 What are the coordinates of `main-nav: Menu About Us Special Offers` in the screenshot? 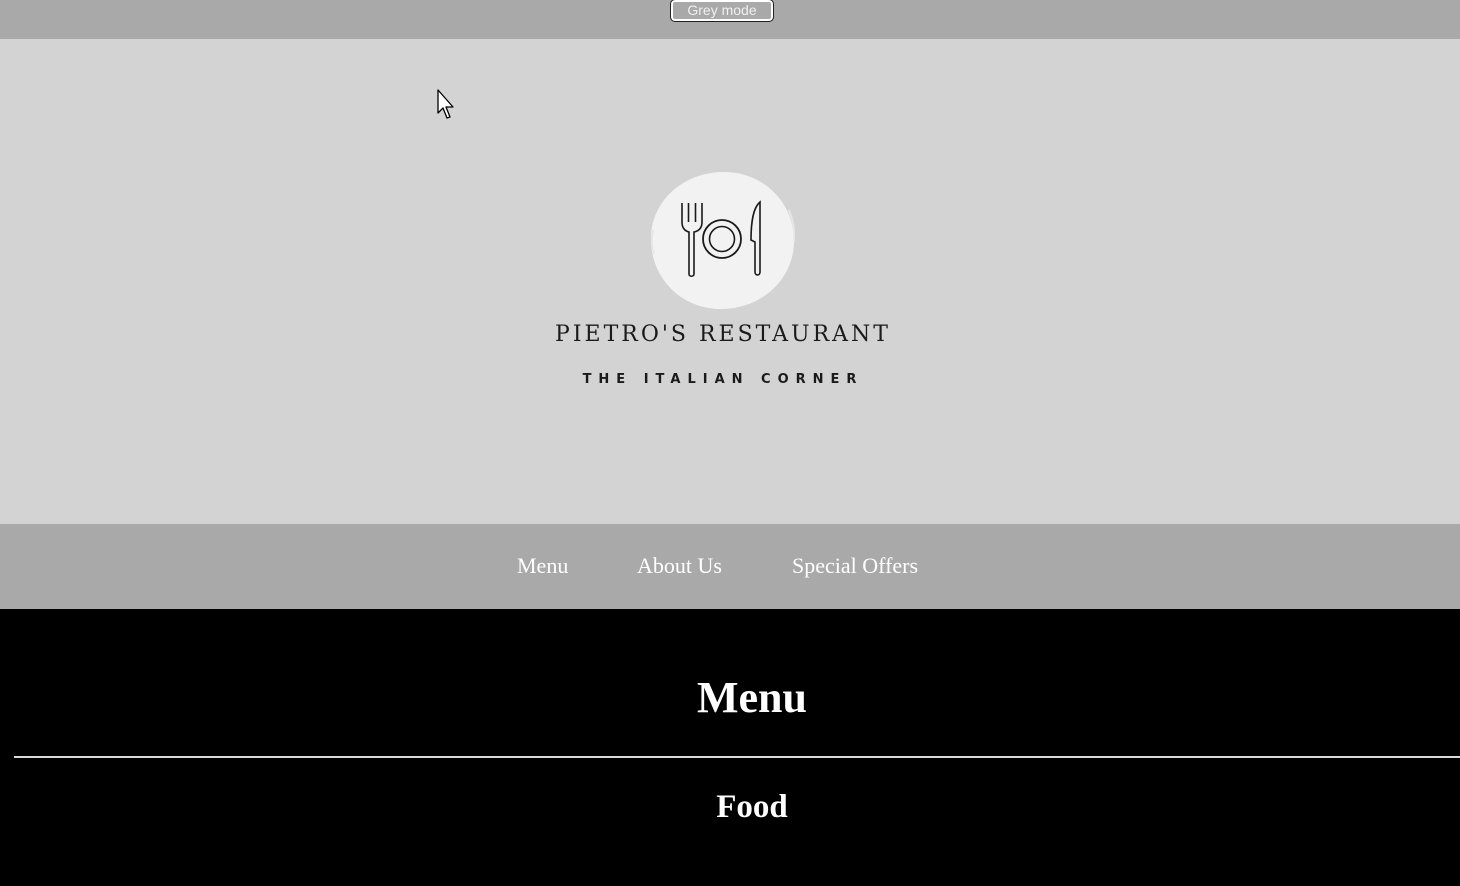 It's located at (730, 566).